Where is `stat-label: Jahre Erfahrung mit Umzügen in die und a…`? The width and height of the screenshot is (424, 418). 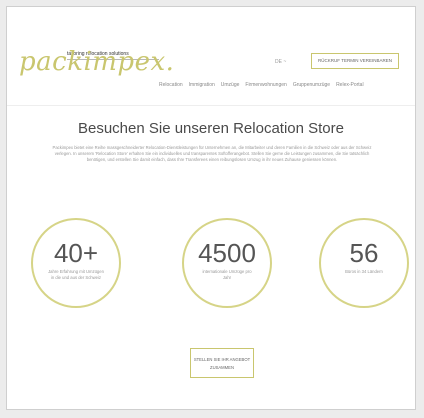 stat-label: Jahre Erfahrung mit Umzügen in die und a… is located at coordinates (76, 274).